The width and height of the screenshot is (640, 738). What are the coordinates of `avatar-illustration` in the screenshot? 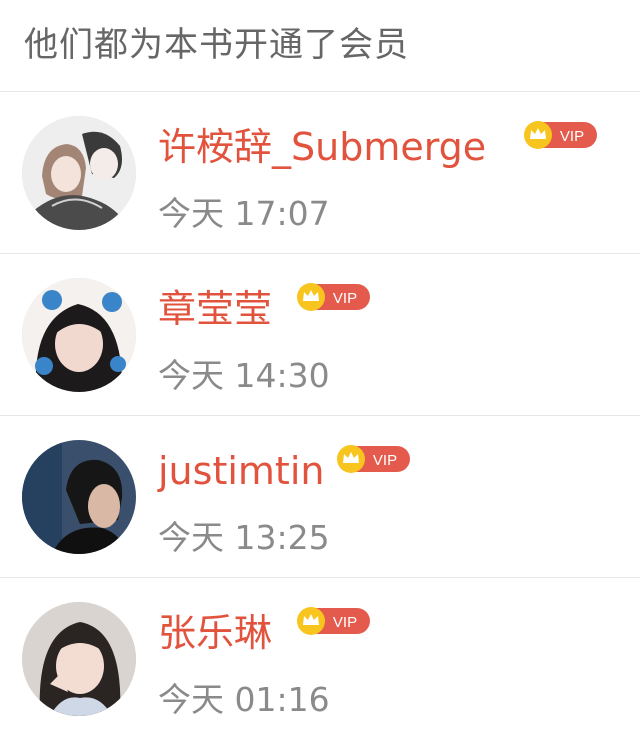 It's located at (79, 173).